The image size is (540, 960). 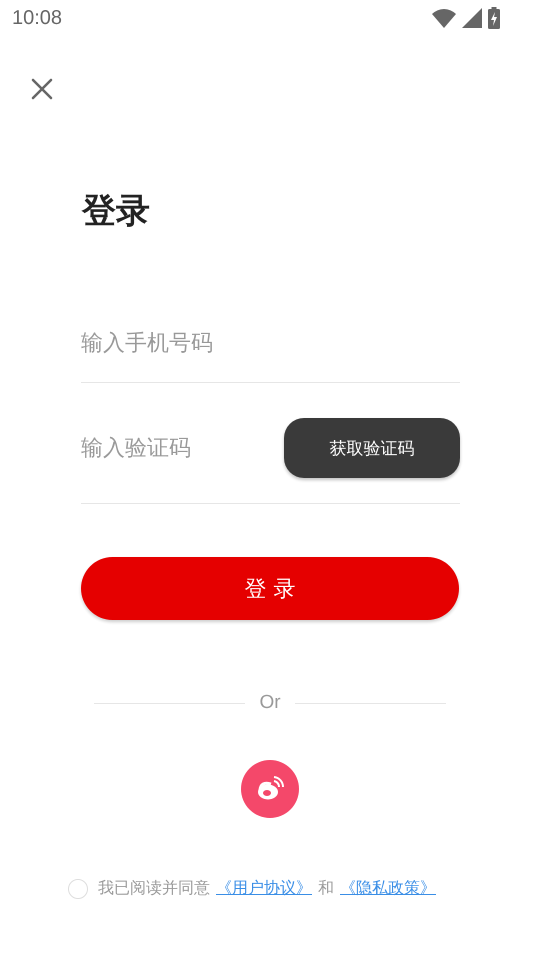 I want to click on agreement-text: 我已阅读并同意, so click(x=154, y=888).